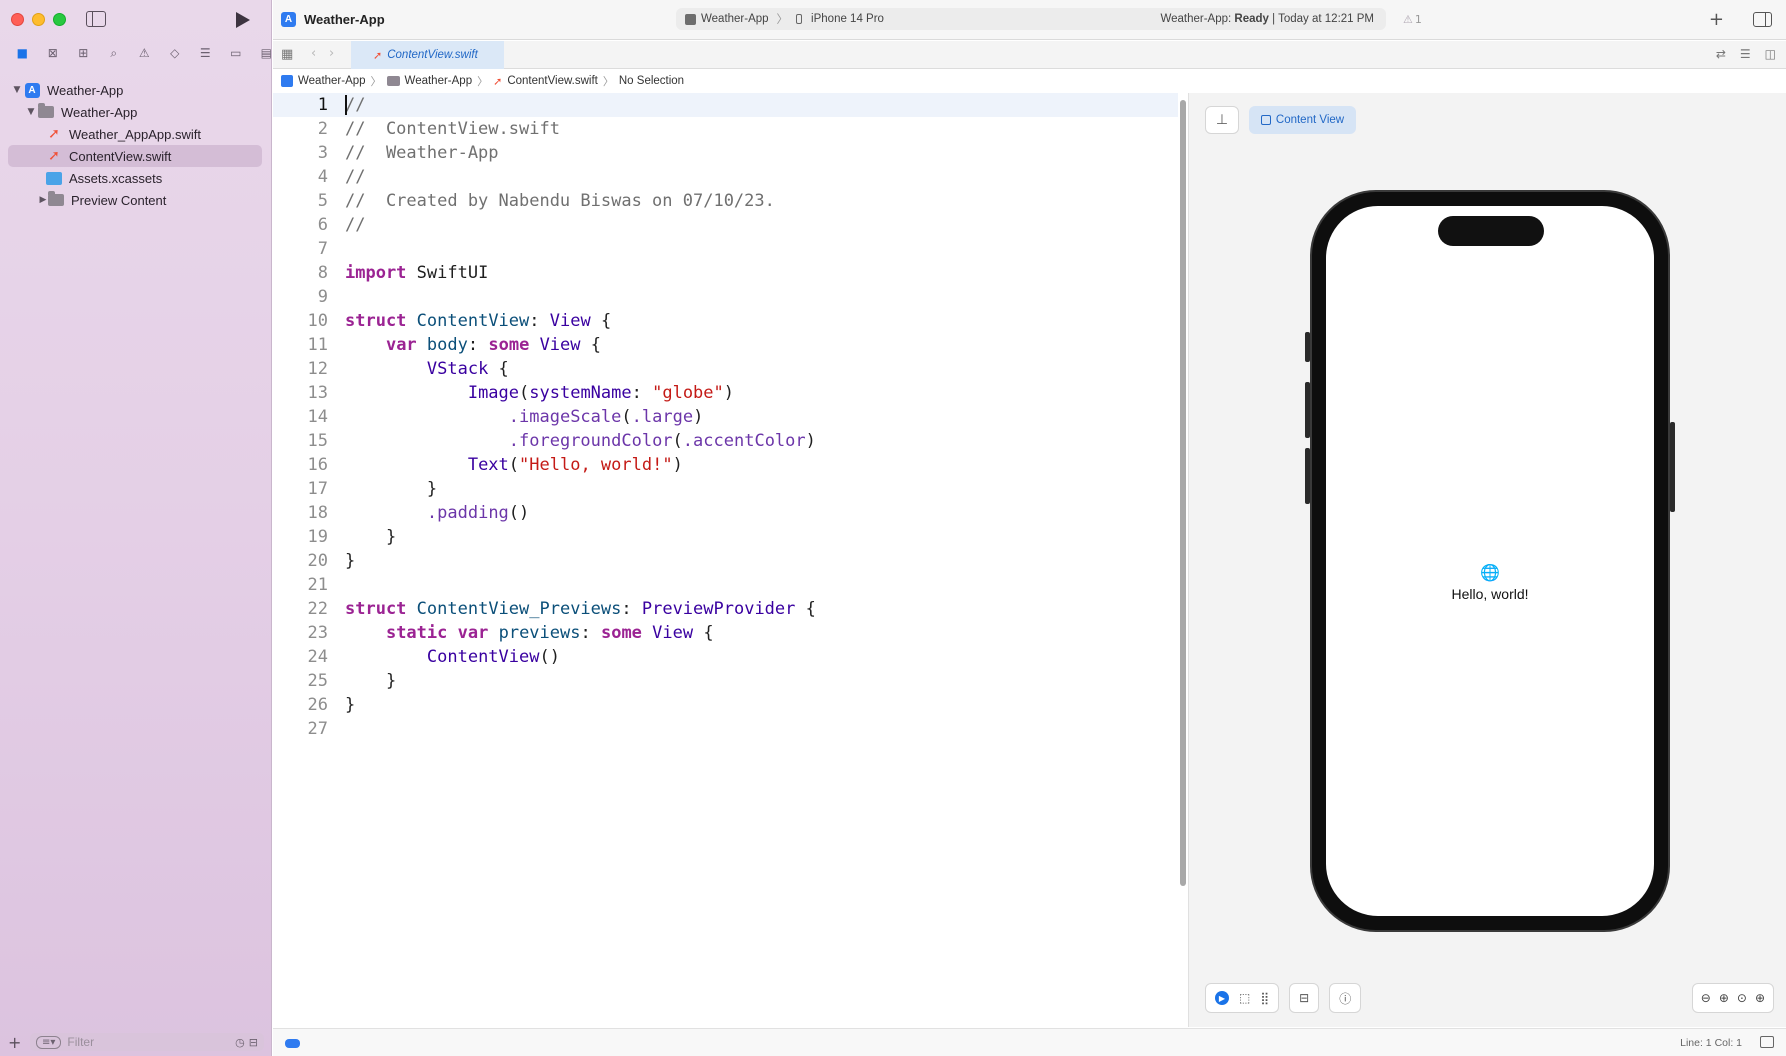 The width and height of the screenshot is (1786, 1056). I want to click on breadcrumb-file: ➚ ContentView.swift, so click(545, 81).